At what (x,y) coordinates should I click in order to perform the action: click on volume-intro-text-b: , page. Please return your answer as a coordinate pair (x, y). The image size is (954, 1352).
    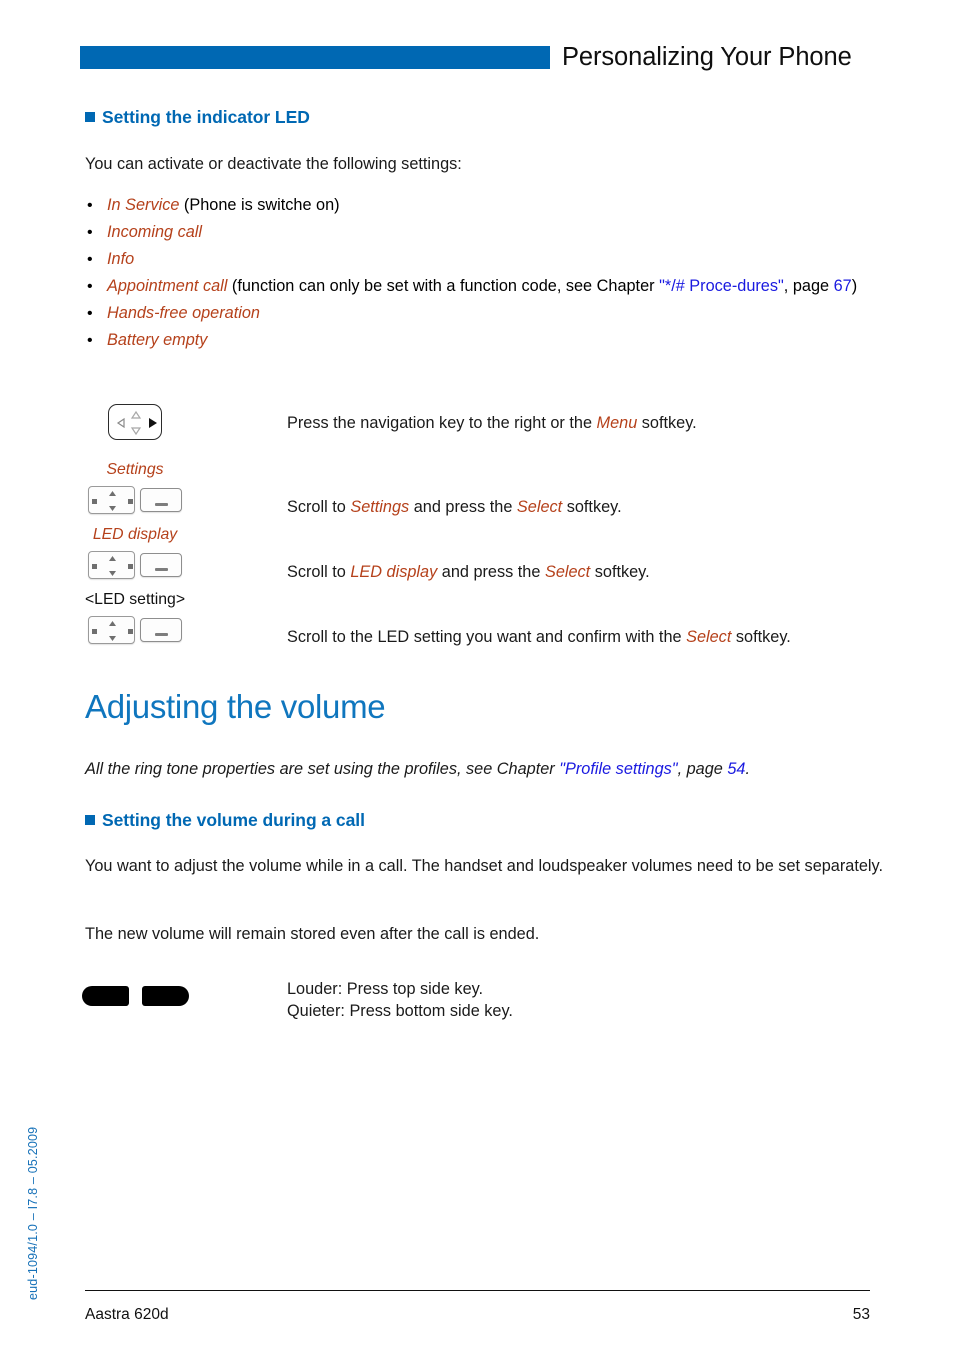
    Looking at the image, I should click on (702, 769).